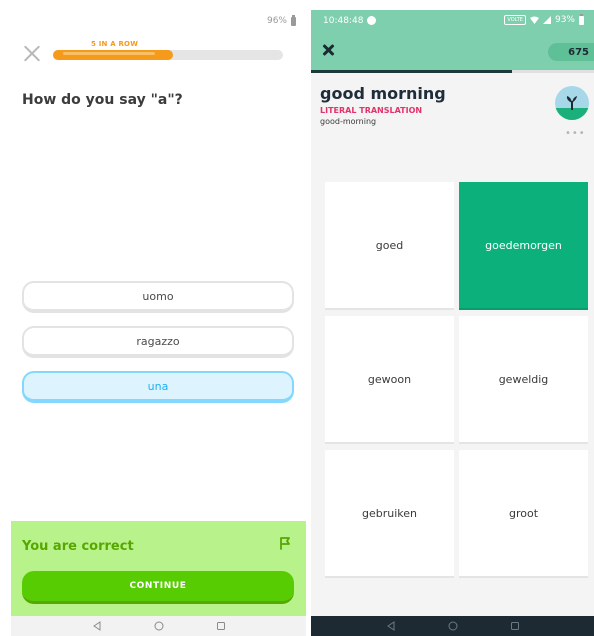 This screenshot has width=594, height=636. I want to click on session-progress-bar, so click(452, 71).